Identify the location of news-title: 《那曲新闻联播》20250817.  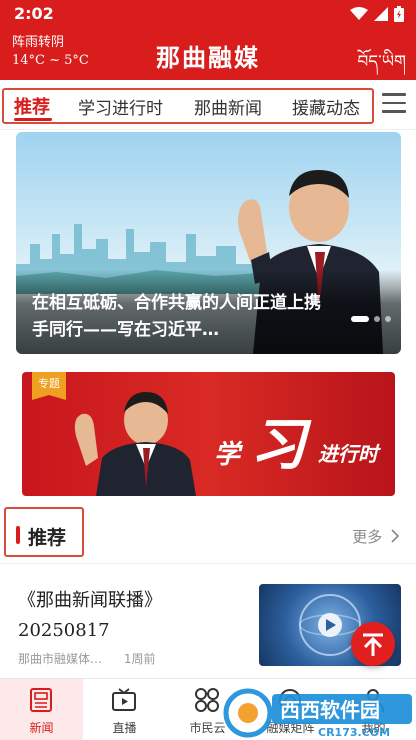
(128, 616).